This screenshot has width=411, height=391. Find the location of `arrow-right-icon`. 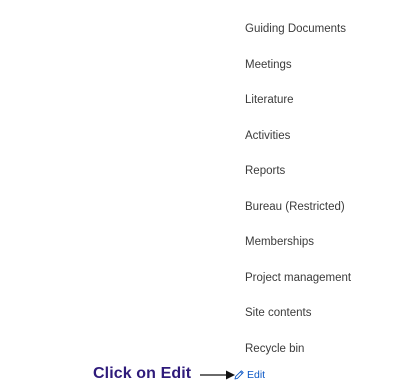

arrow-right-icon is located at coordinates (217, 375).